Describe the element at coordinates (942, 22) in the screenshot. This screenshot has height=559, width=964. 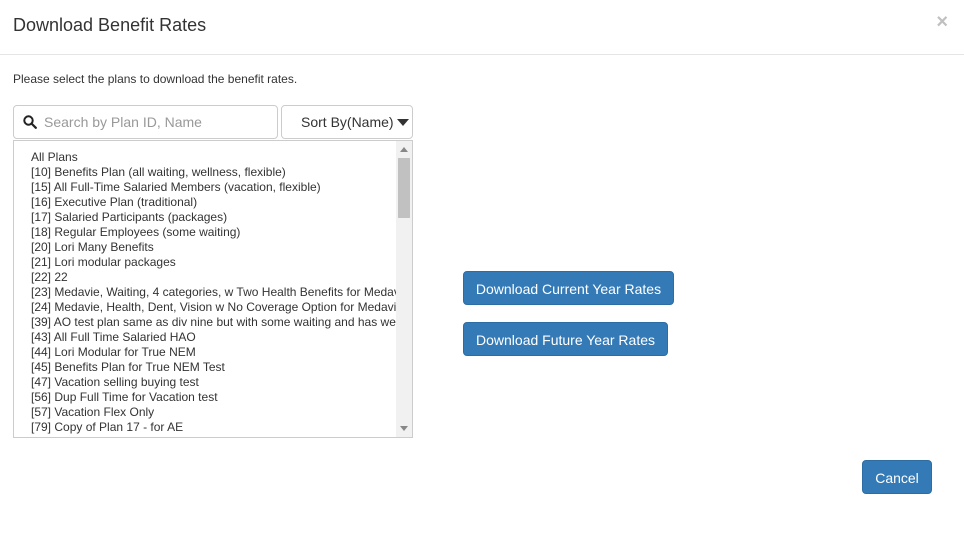
I see `close-icon: ×` at that location.